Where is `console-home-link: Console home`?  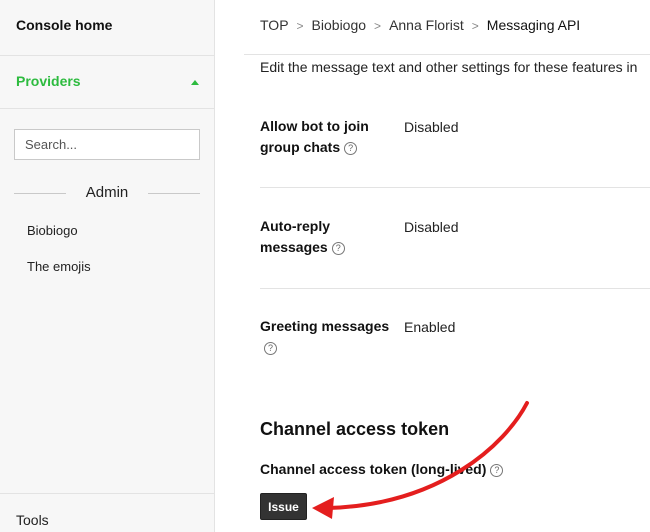
console-home-link: Console home is located at coordinates (64, 25).